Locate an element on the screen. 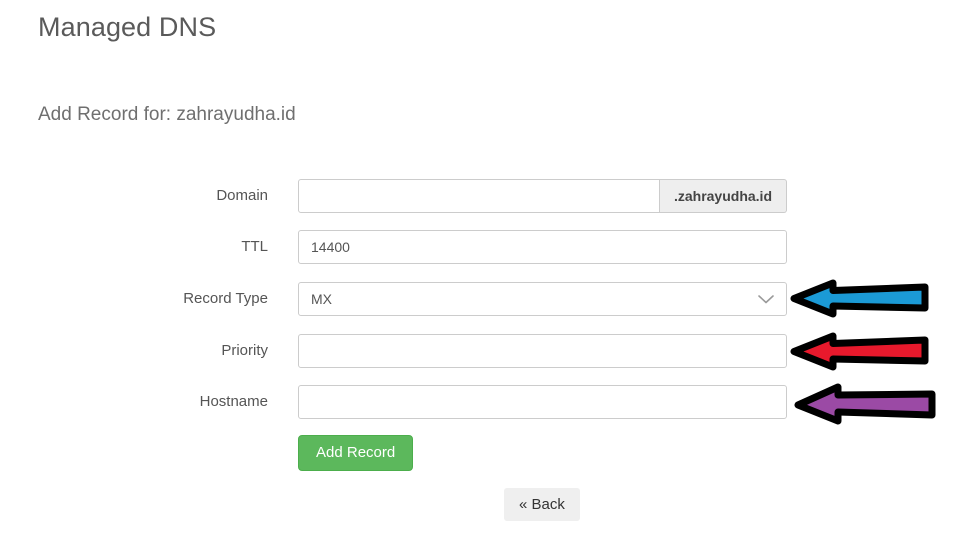 The image size is (962, 549). domain-input-group: .zahrayudha.id is located at coordinates (542, 196).